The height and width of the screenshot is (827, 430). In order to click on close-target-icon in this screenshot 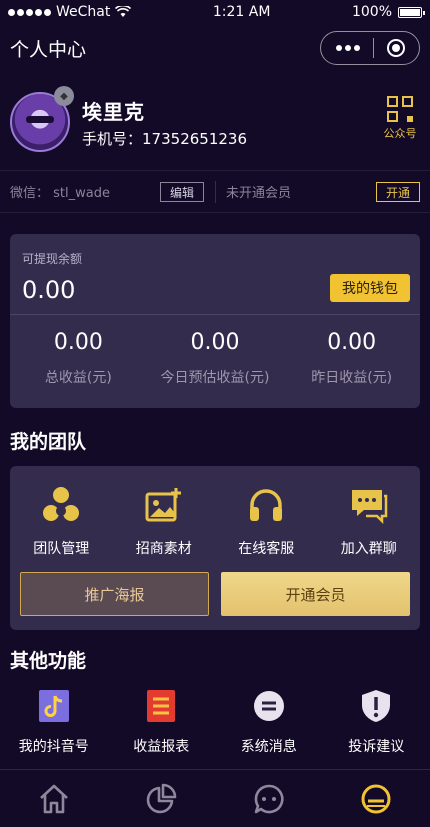, I will do `click(395, 48)`.